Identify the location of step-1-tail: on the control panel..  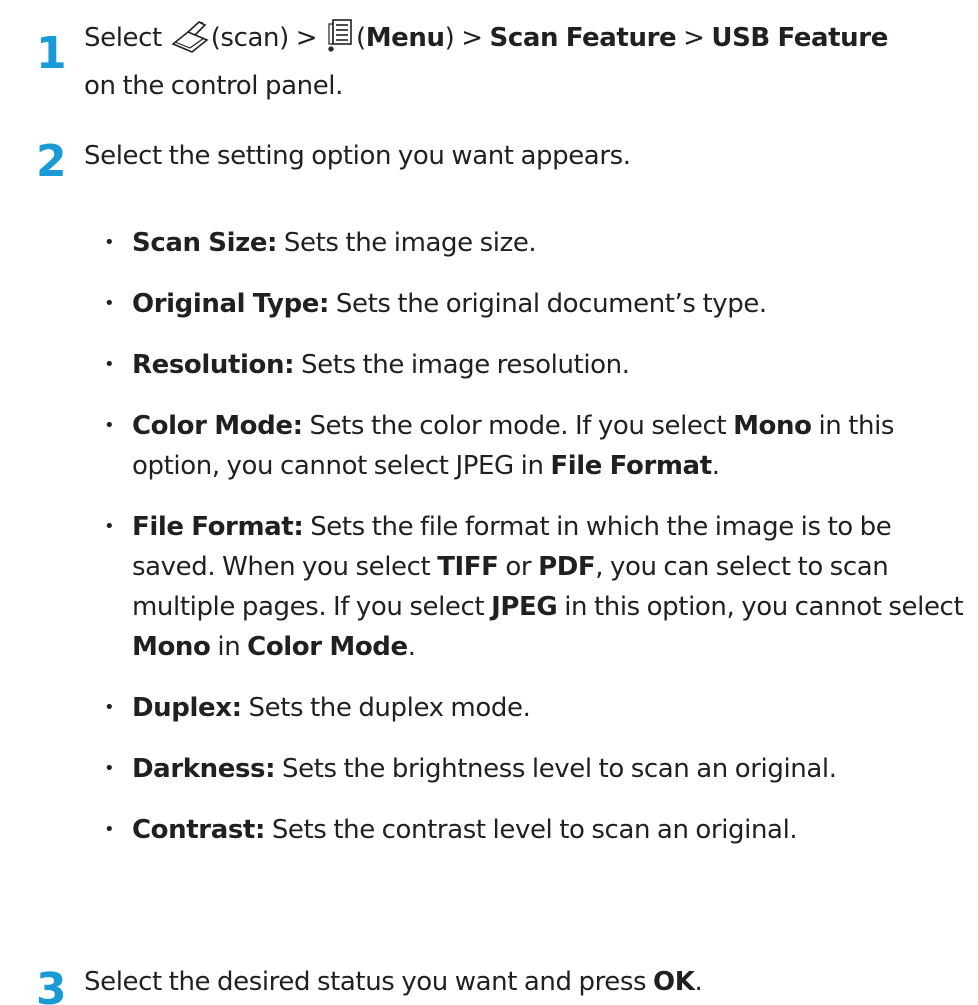
(213, 86).